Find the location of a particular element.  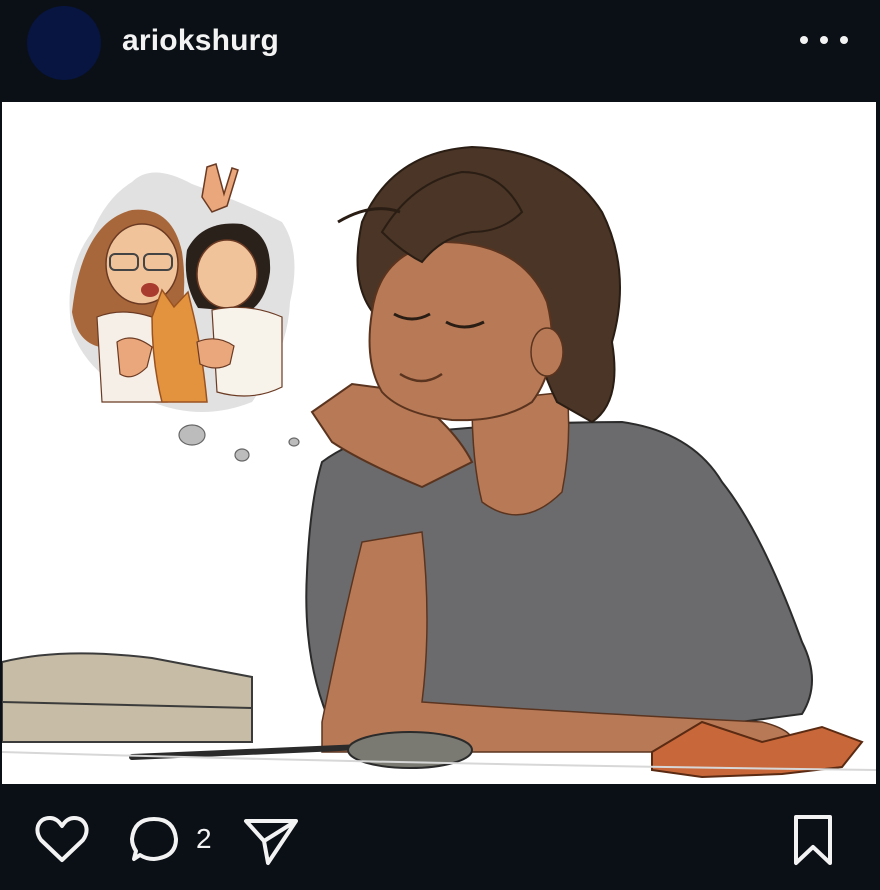

heart-icon is located at coordinates (62, 839).